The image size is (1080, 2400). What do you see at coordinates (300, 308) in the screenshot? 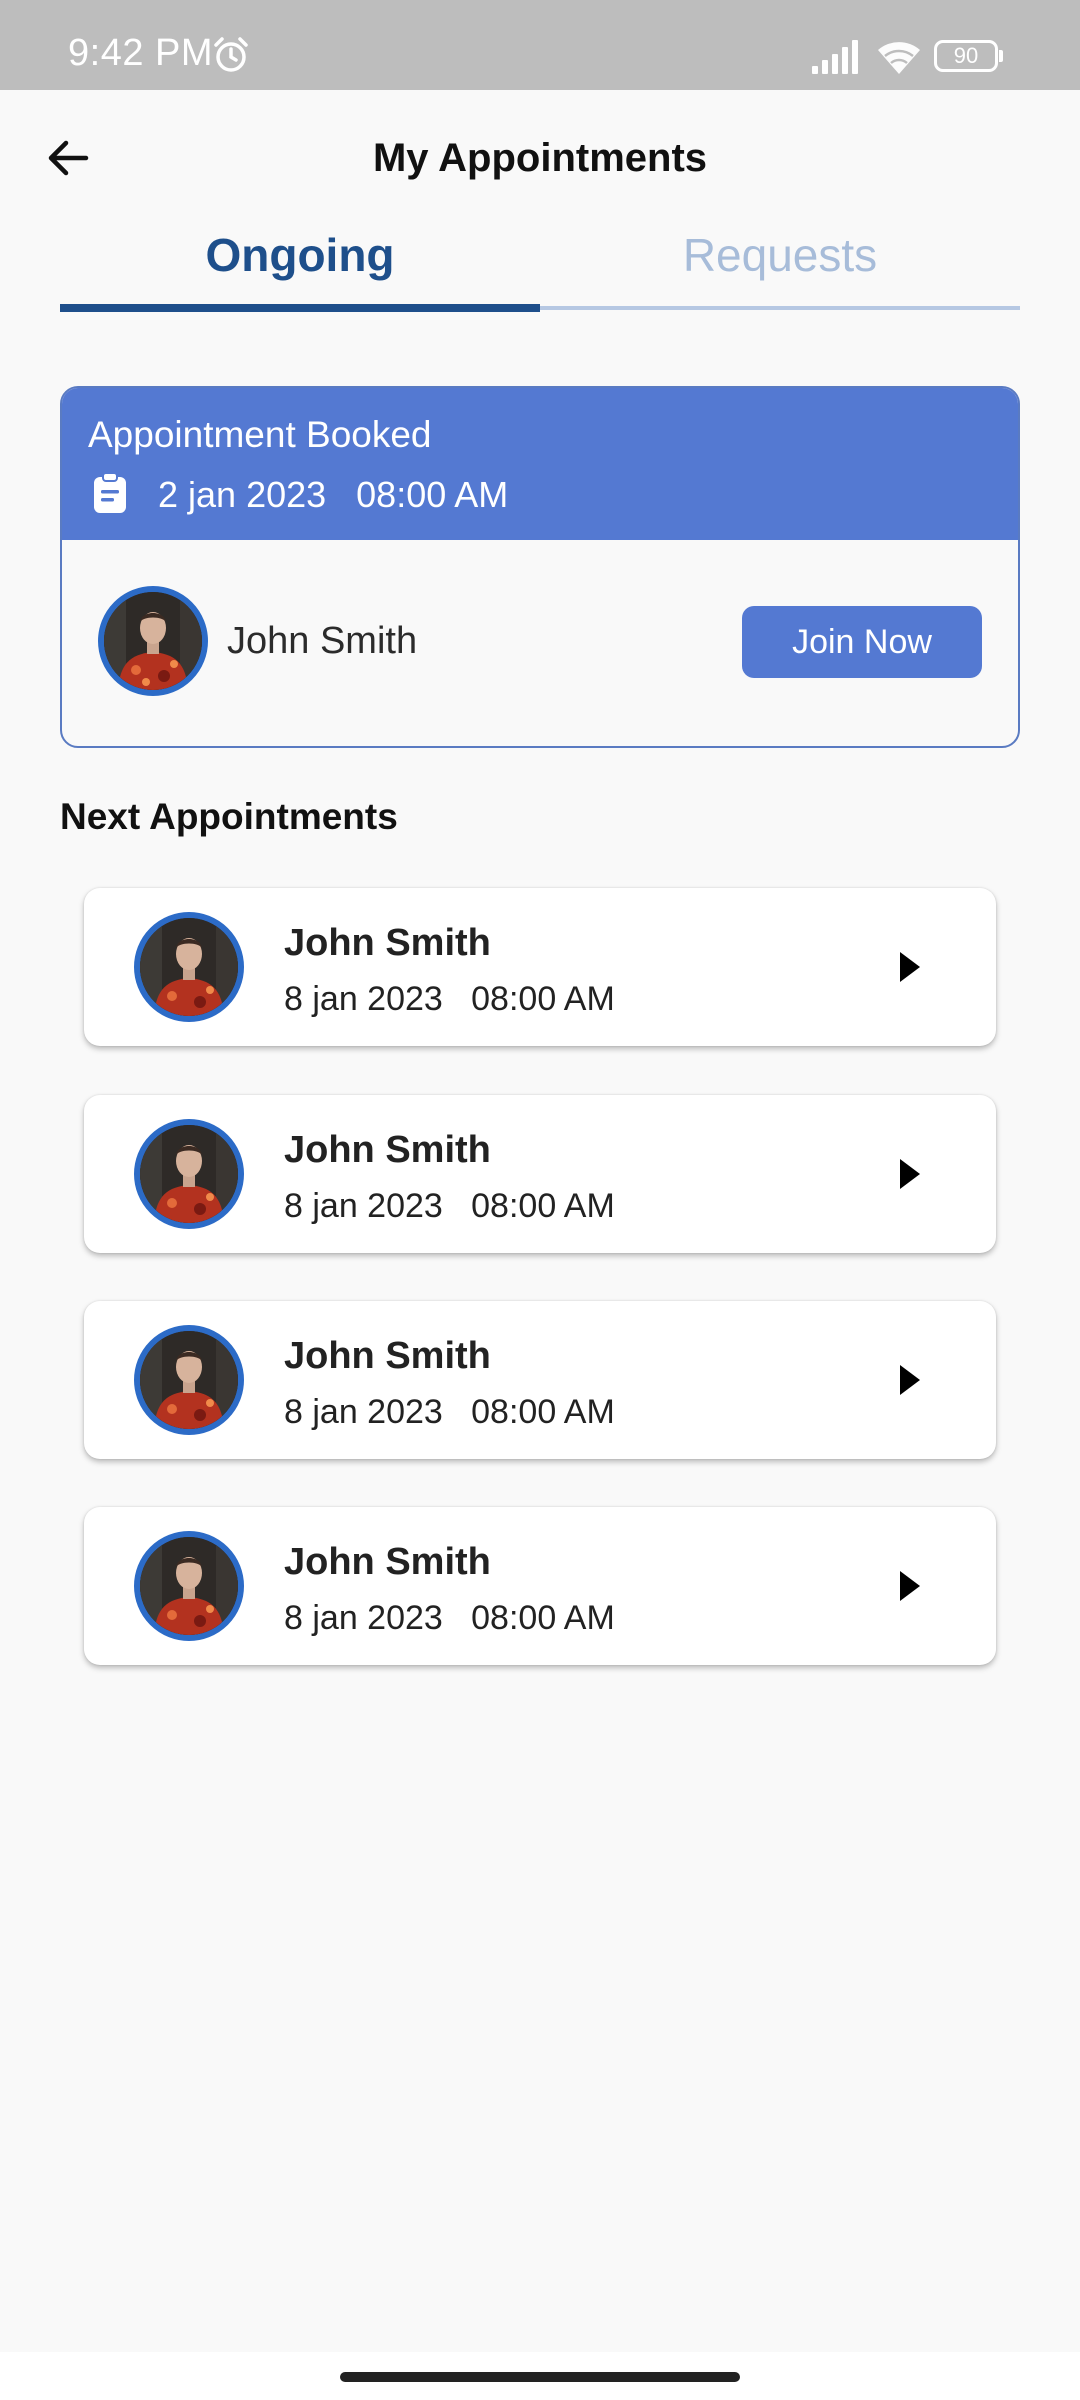
I see `tab-active-indicator` at bounding box center [300, 308].